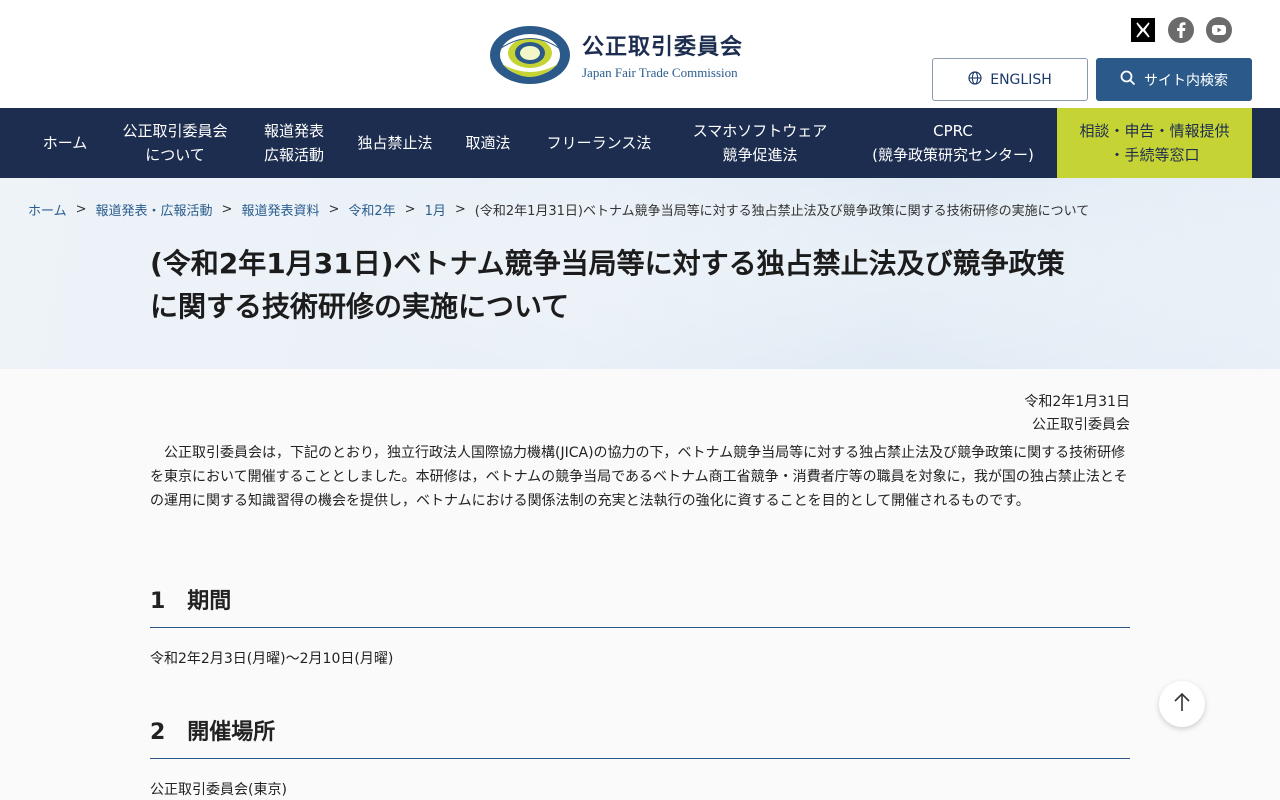 This screenshot has height=800, width=1280. What do you see at coordinates (760, 143) in the screenshot?
I see `nav-item-smartphone: スマホソフトウェア 競争促進法` at bounding box center [760, 143].